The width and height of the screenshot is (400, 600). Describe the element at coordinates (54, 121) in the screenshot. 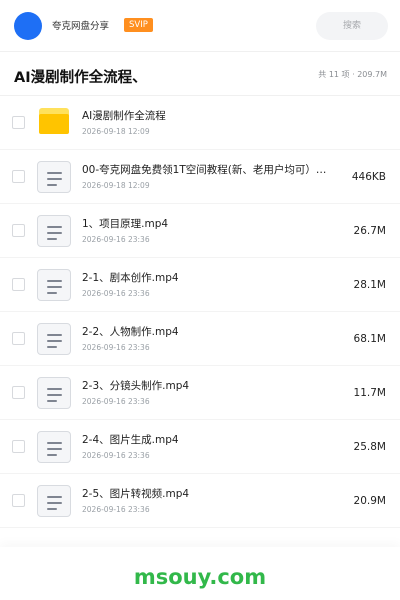

I see `folder-icon` at that location.